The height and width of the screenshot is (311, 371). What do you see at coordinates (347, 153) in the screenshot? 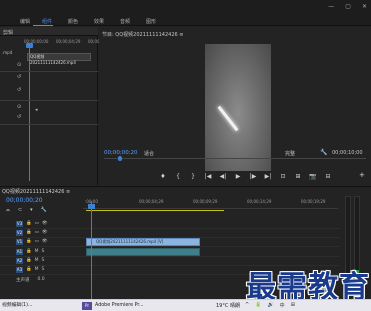
I see `program-duration: 00;00;10;00` at bounding box center [347, 153].